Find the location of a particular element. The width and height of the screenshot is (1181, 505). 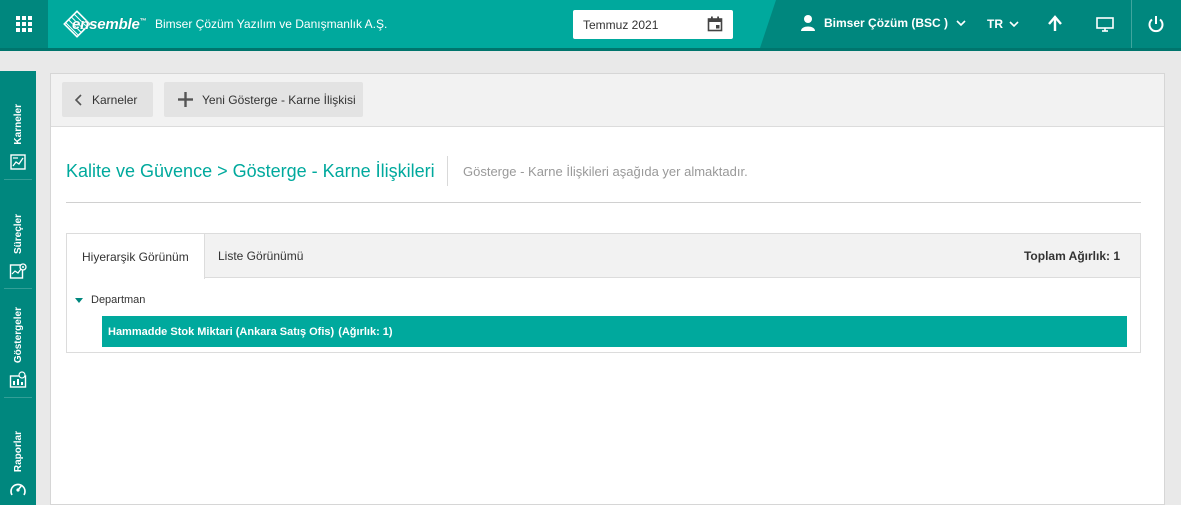

rail-item-gostergeler: Göstergeler is located at coordinates (18, 342).